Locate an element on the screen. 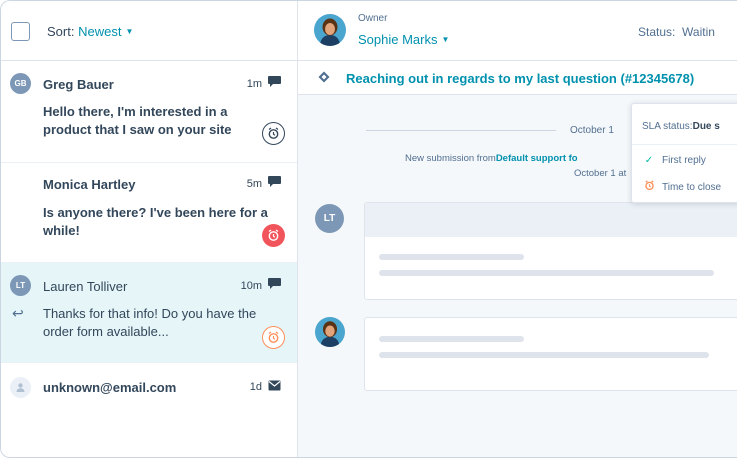  owner-label: Owner is located at coordinates (373, 18).